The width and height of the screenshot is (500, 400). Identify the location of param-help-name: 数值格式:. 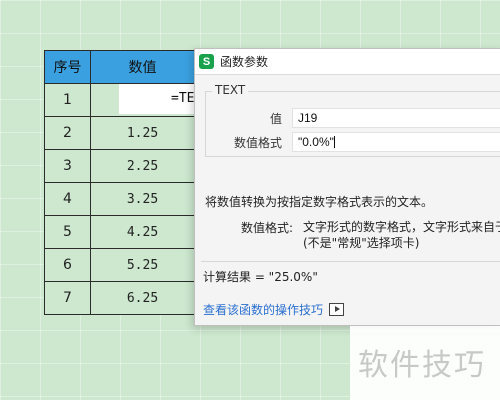
(267, 228).